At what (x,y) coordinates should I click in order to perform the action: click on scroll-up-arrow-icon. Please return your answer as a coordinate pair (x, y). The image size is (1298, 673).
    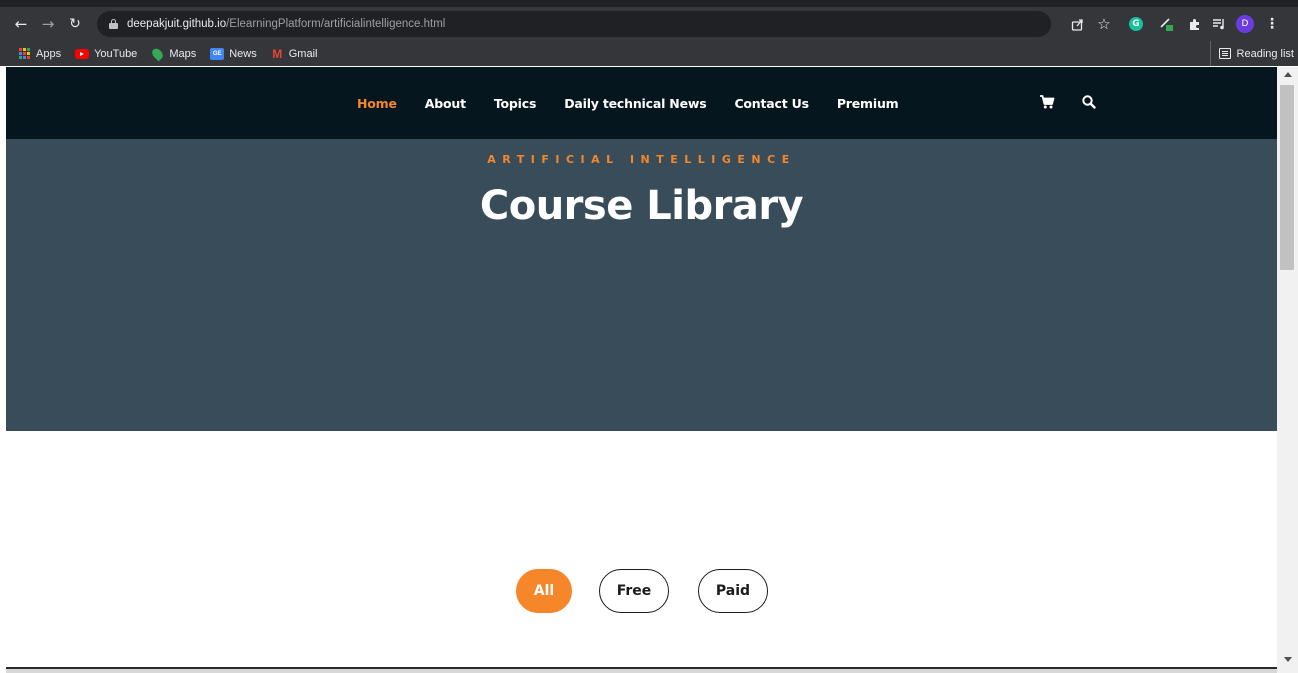
    Looking at the image, I should click on (1287, 74).